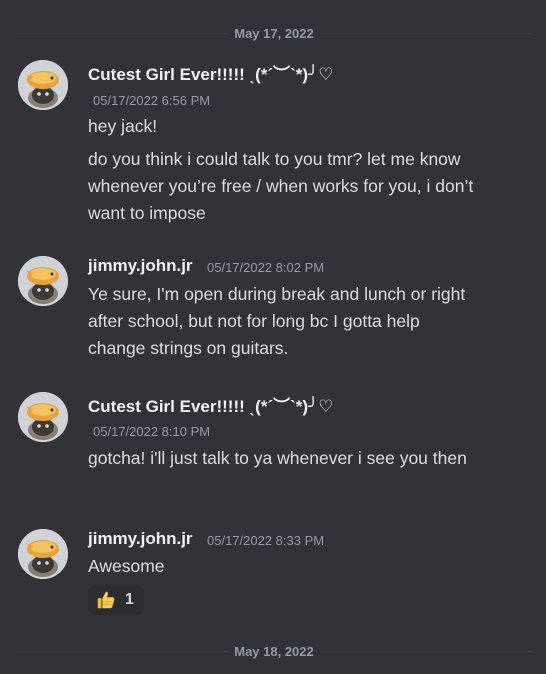 Image resolution: width=546 pixels, height=674 pixels. Describe the element at coordinates (266, 267) in the screenshot. I see `message-timestamp: 05/17/2022 8:02 PM` at that location.